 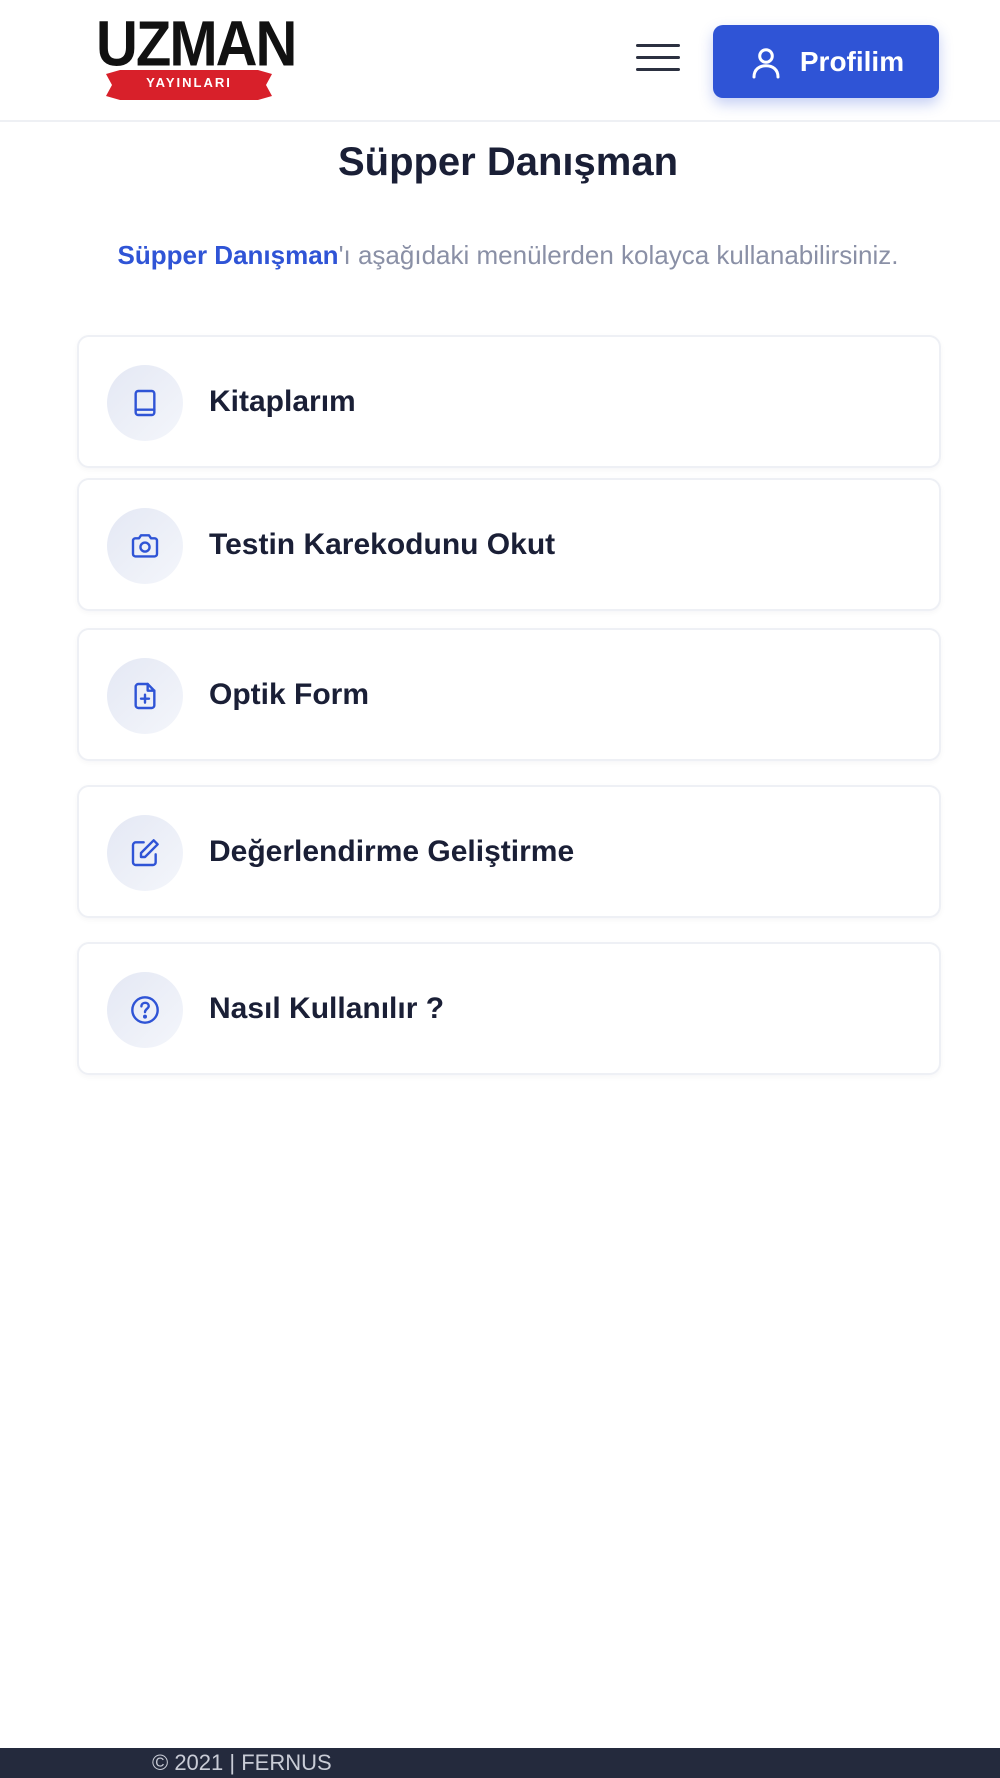 What do you see at coordinates (658, 57) in the screenshot?
I see `hamburger-menu-button` at bounding box center [658, 57].